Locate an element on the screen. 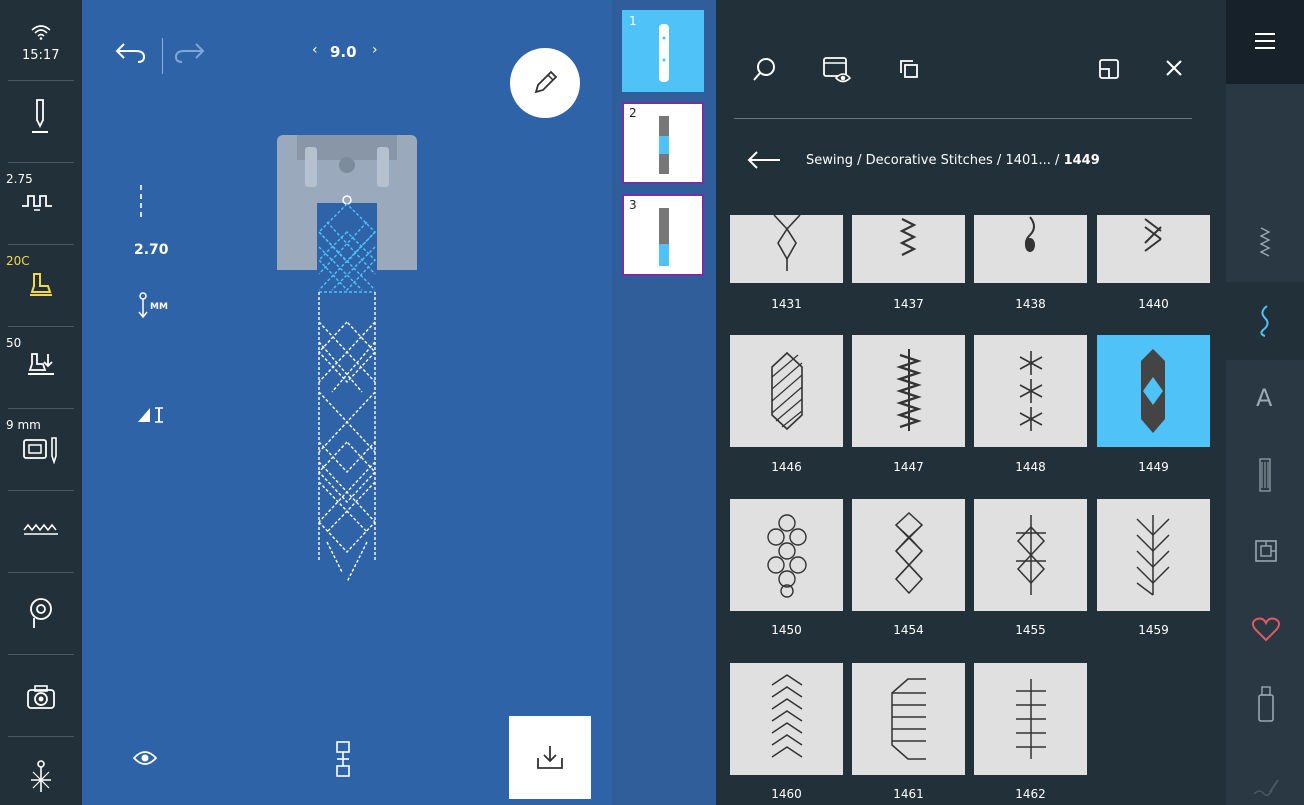 The image size is (1304, 805). search-icon is located at coordinates (765, 69).